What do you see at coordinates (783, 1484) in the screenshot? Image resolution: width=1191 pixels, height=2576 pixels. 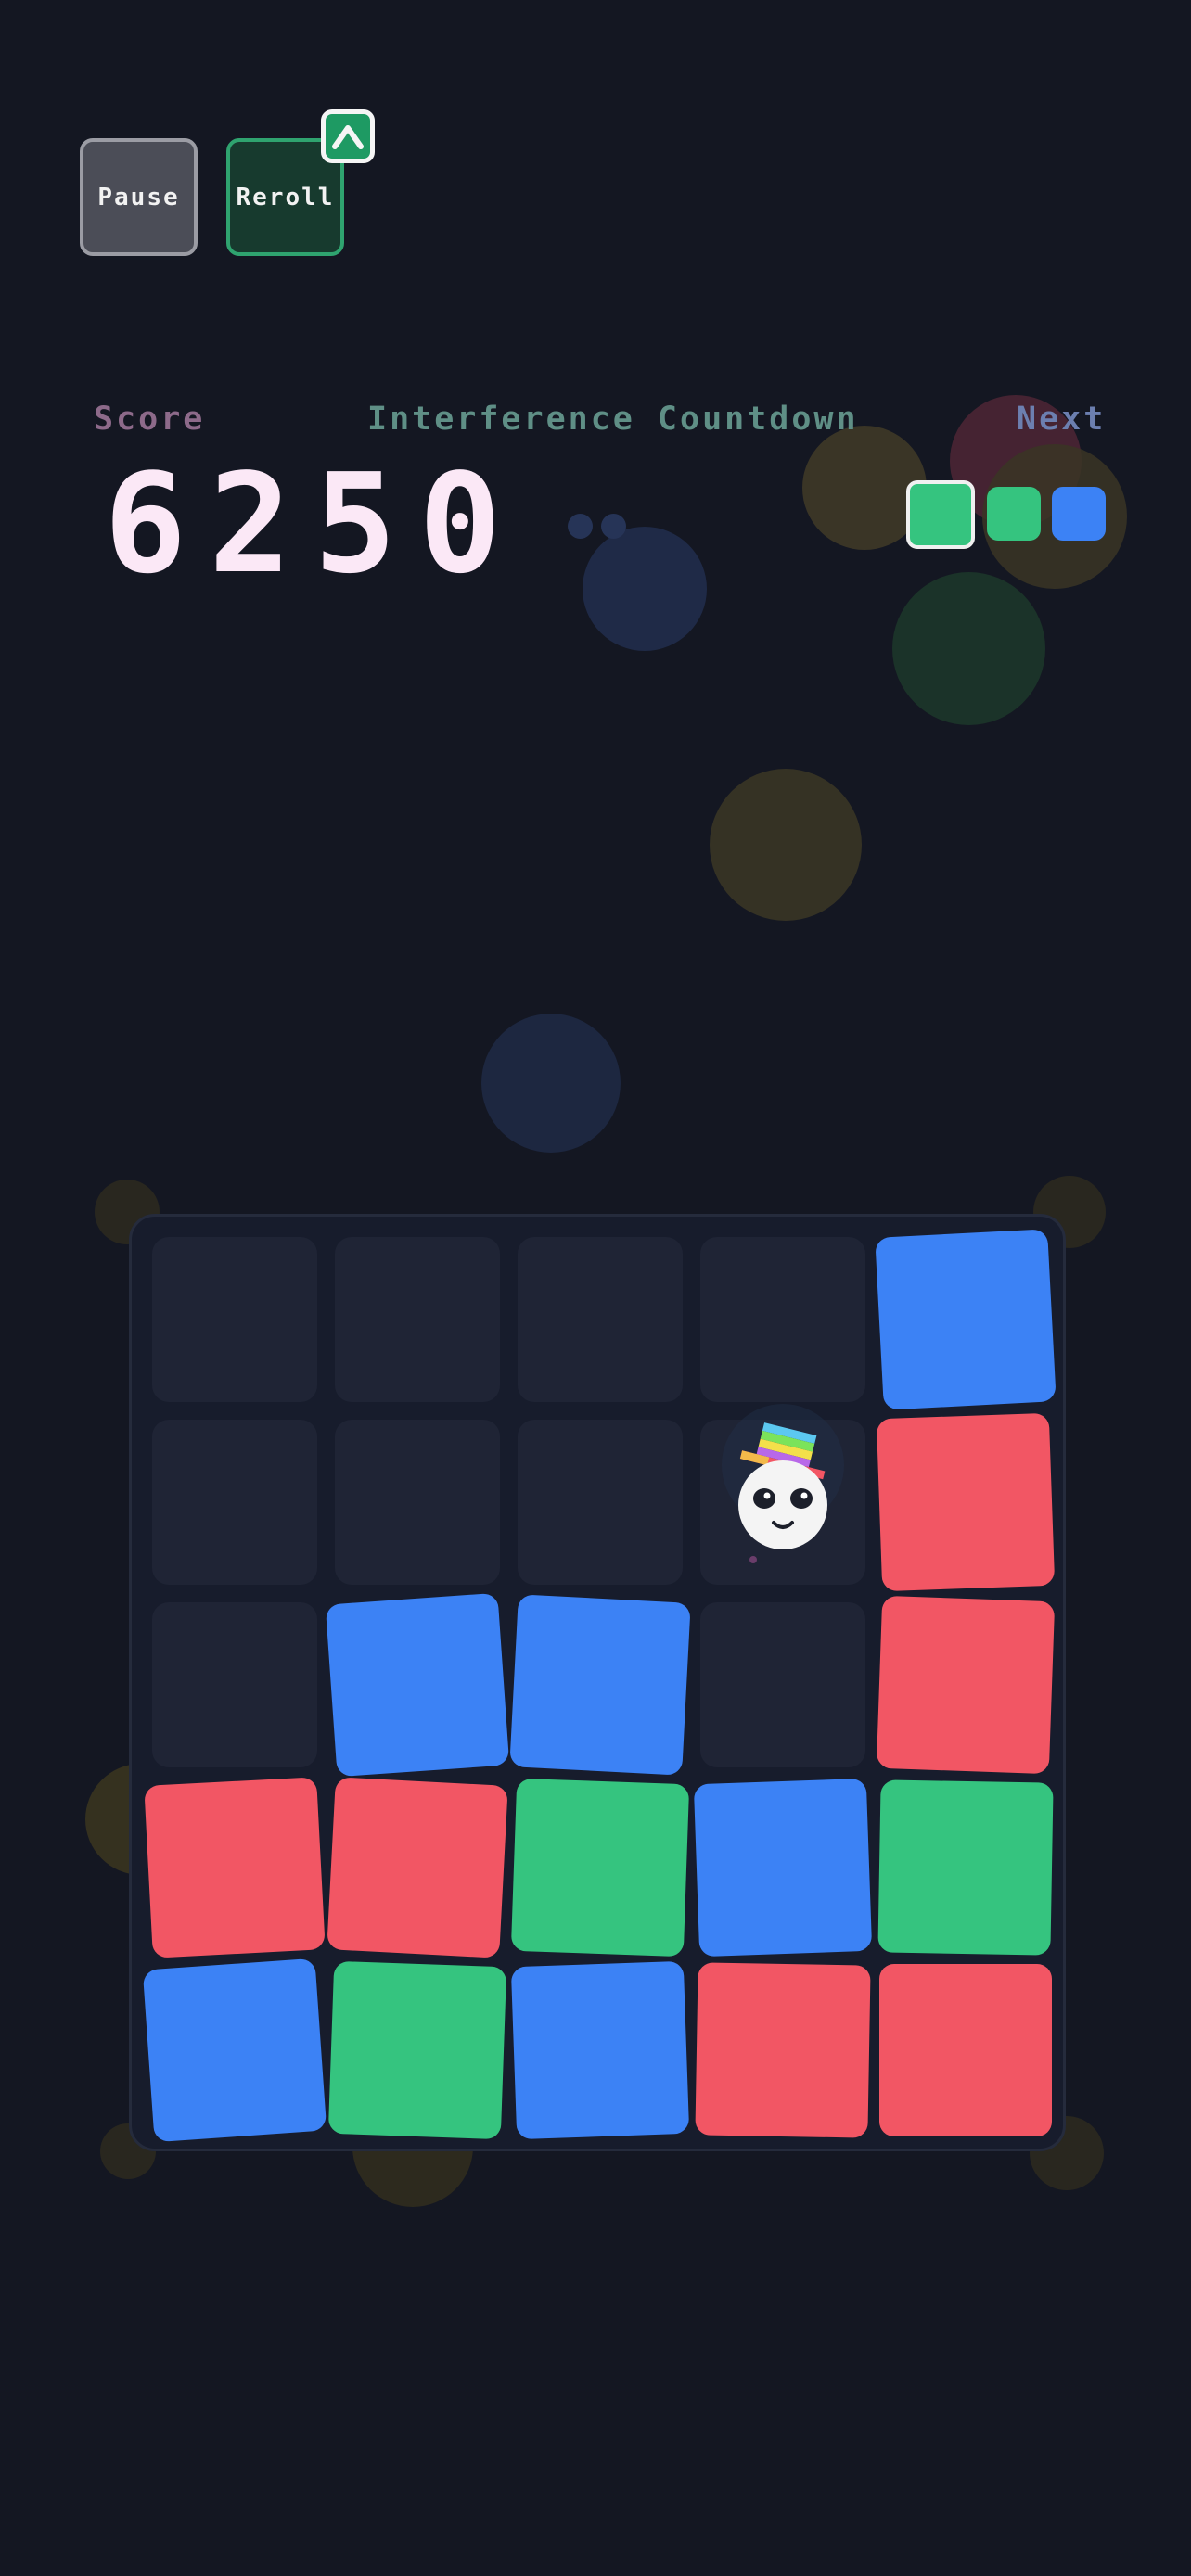 I see `panda-player-icon` at bounding box center [783, 1484].